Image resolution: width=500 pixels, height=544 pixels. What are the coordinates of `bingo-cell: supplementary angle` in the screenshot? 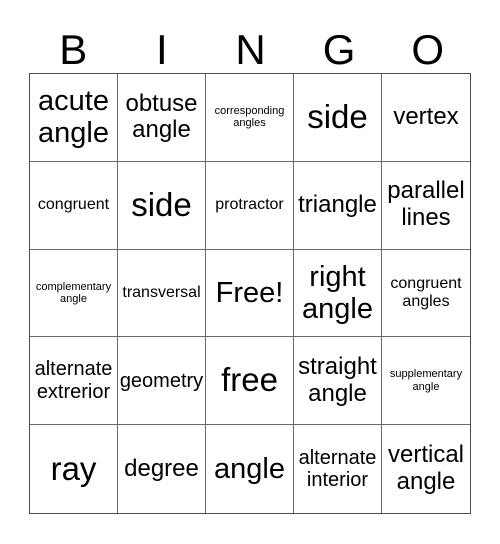 It's located at (426, 381).